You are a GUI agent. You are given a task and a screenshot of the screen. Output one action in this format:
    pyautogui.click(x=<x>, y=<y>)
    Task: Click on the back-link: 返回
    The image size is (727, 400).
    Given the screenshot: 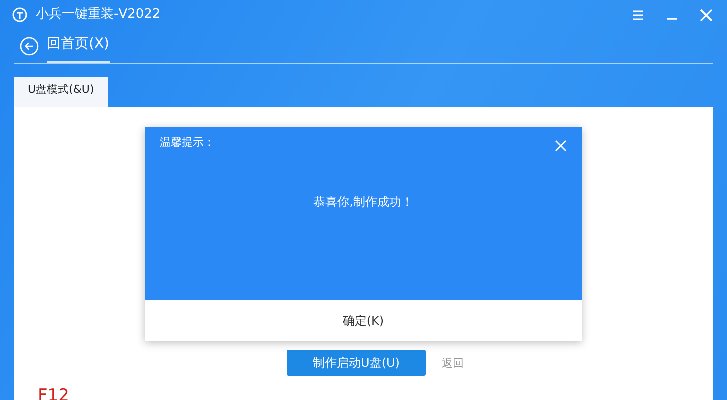 What is the action you would take?
    pyautogui.click(x=453, y=364)
    